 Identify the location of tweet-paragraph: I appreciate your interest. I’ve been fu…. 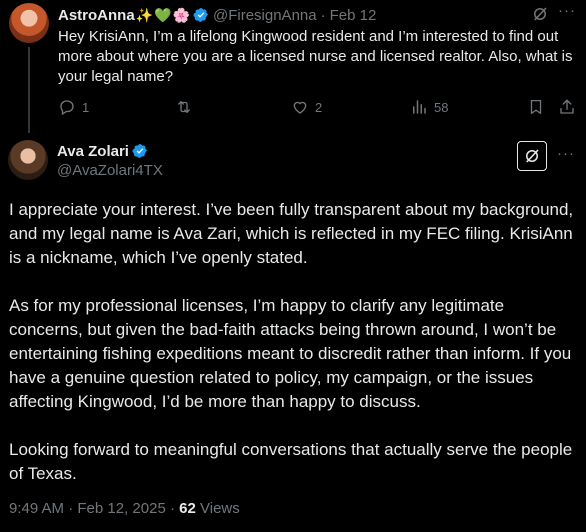
(291, 233).